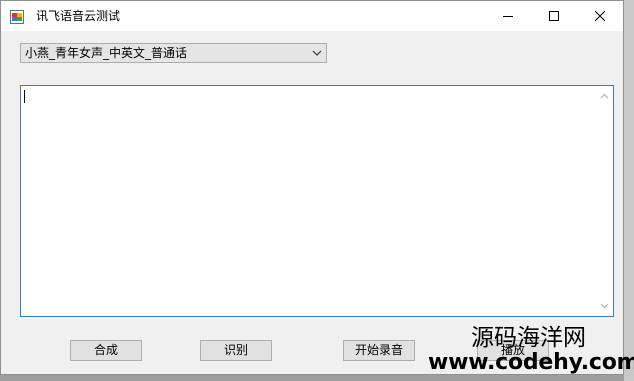  What do you see at coordinates (78, 16) in the screenshot?
I see `window-title: 讯飞语音云测试` at bounding box center [78, 16].